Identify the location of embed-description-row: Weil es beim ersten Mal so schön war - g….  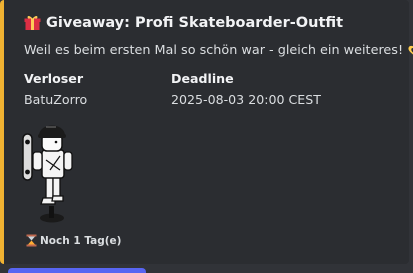
(218, 50).